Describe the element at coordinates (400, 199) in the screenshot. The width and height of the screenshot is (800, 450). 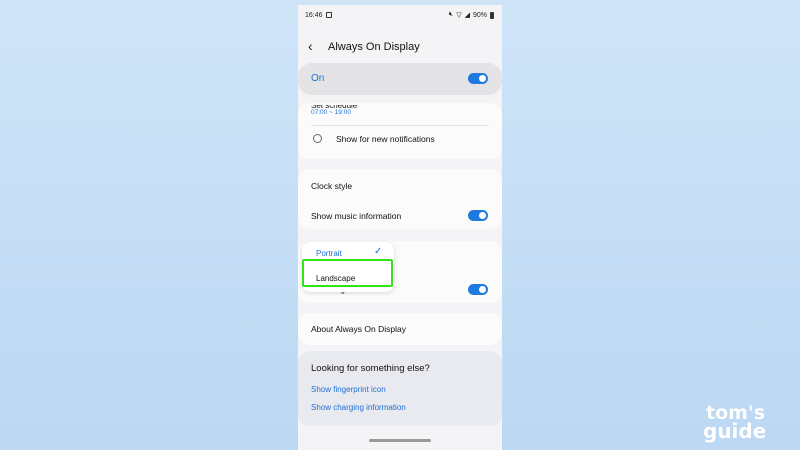
I see `display-options-card: Clock style Show music information` at that location.